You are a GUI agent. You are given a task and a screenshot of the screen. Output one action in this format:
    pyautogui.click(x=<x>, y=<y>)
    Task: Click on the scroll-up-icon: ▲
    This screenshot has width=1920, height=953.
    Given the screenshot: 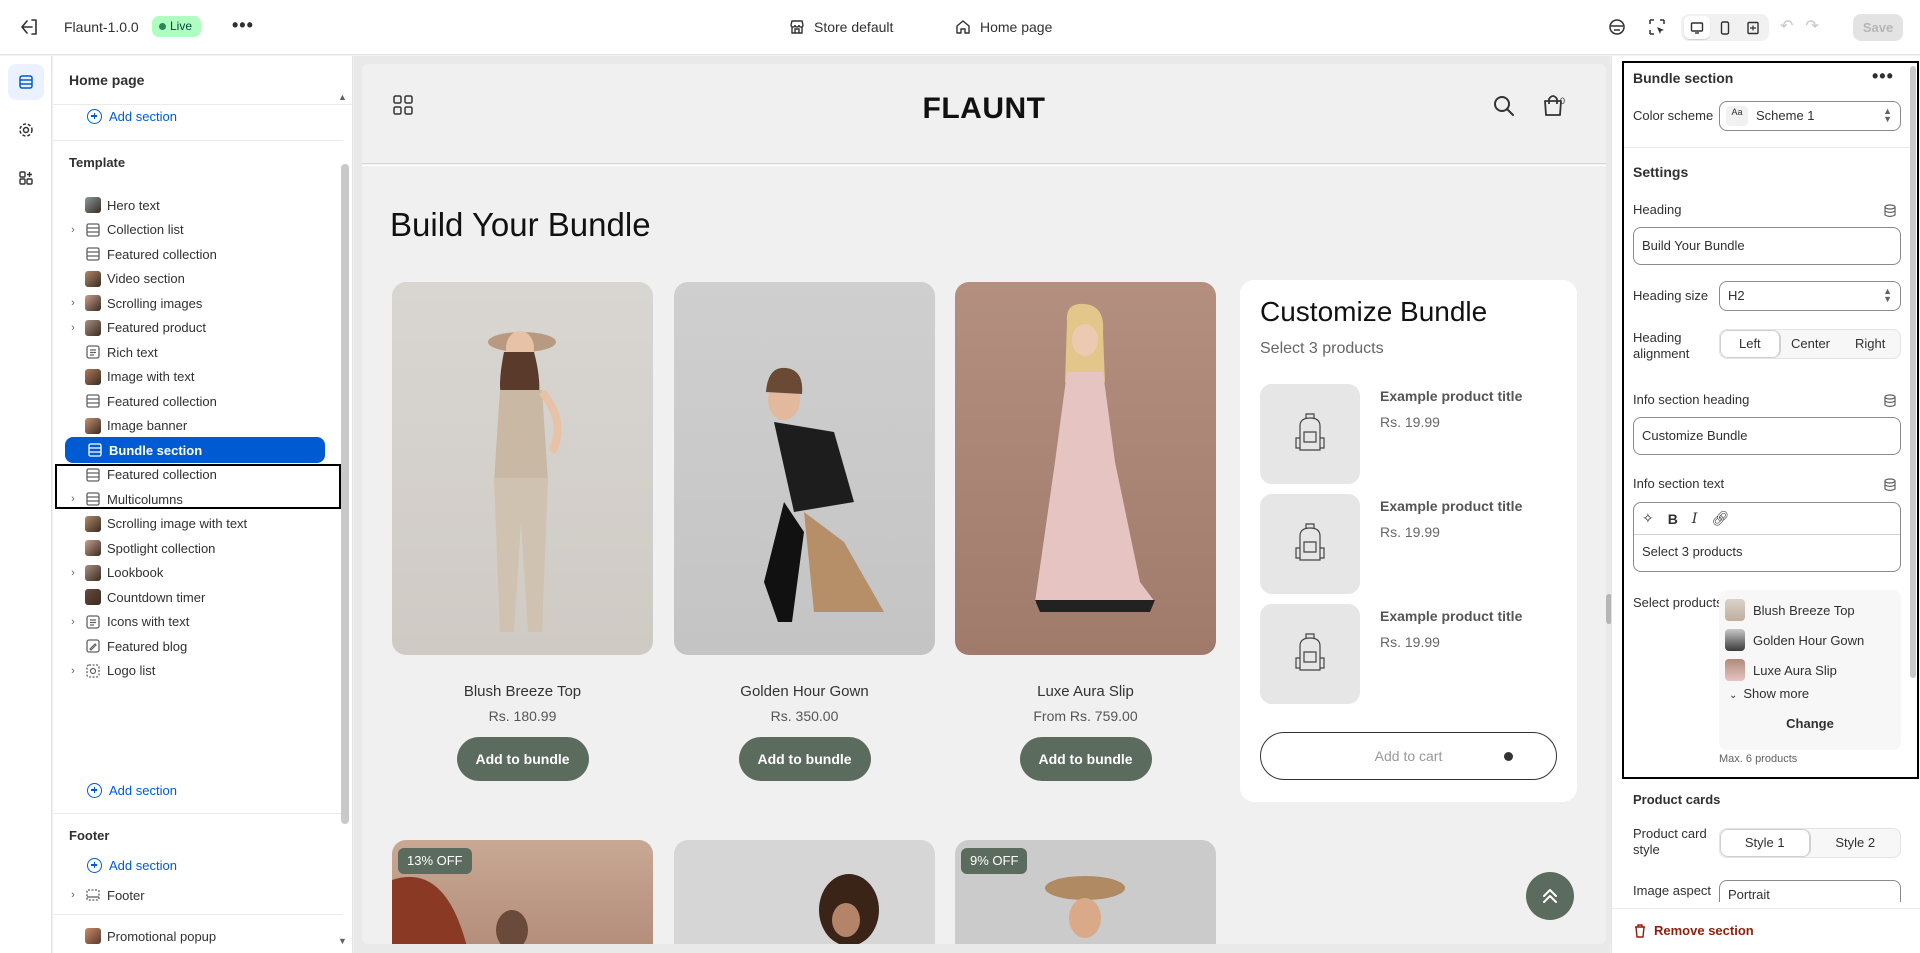 What is the action you would take?
    pyautogui.click(x=342, y=97)
    